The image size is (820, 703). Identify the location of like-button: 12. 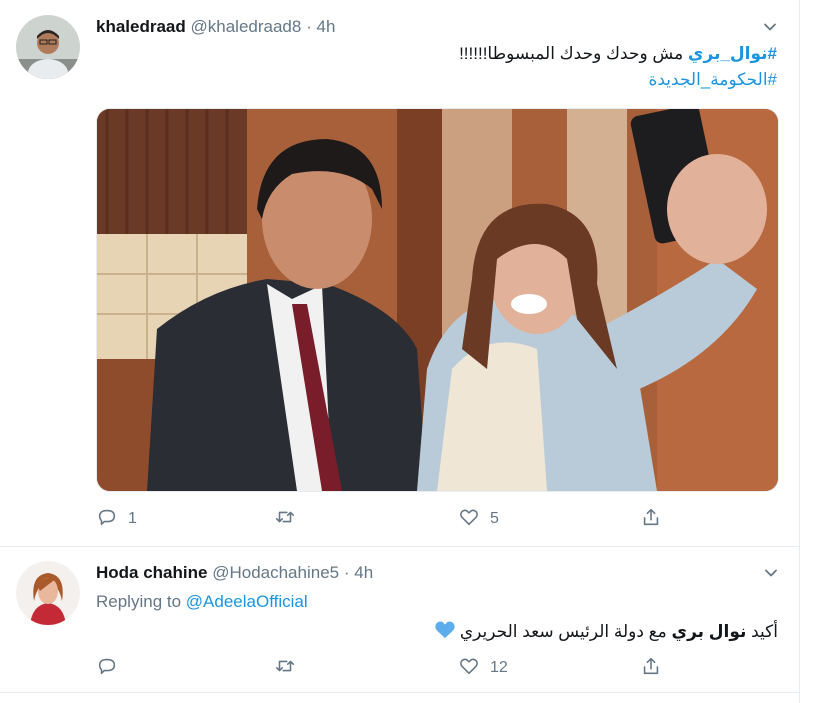
(483, 668).